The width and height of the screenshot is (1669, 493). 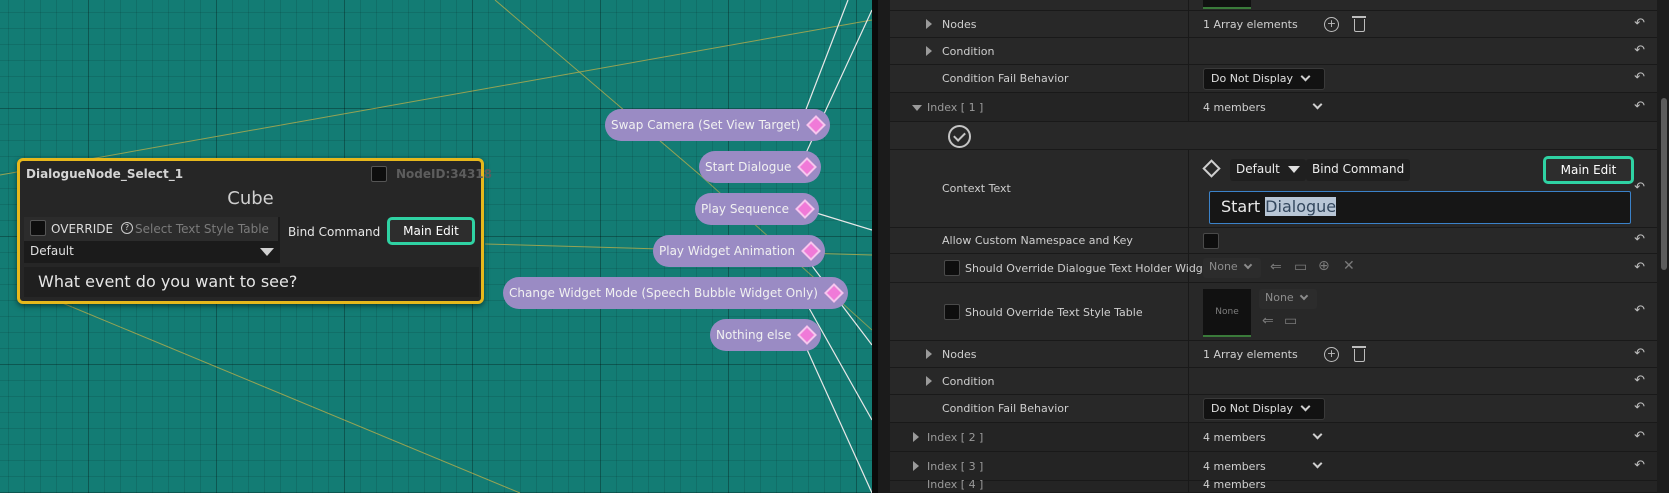 What do you see at coordinates (152, 252) in the screenshot?
I see `mode-dropdown: Default` at bounding box center [152, 252].